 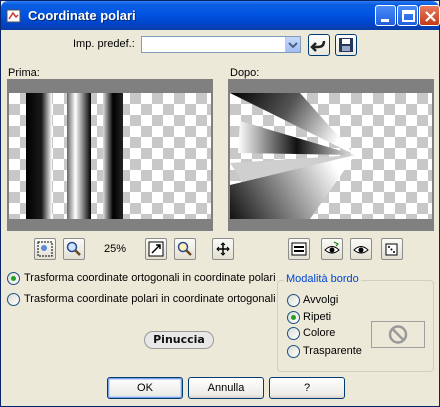 What do you see at coordinates (179, 340) in the screenshot?
I see `pinuccia-logo: Pinuccia` at bounding box center [179, 340].